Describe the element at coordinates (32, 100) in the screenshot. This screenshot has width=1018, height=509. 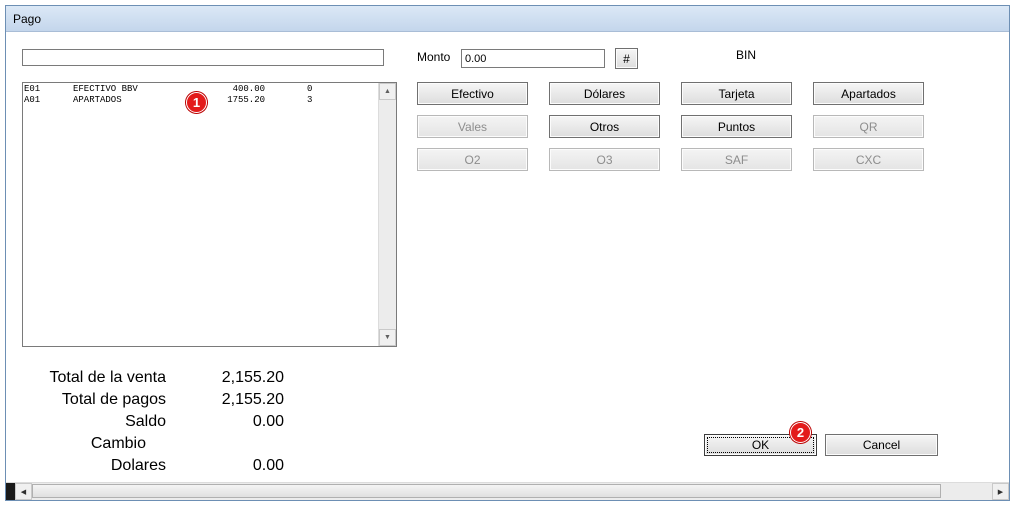
I see `row-code: A01` at that location.